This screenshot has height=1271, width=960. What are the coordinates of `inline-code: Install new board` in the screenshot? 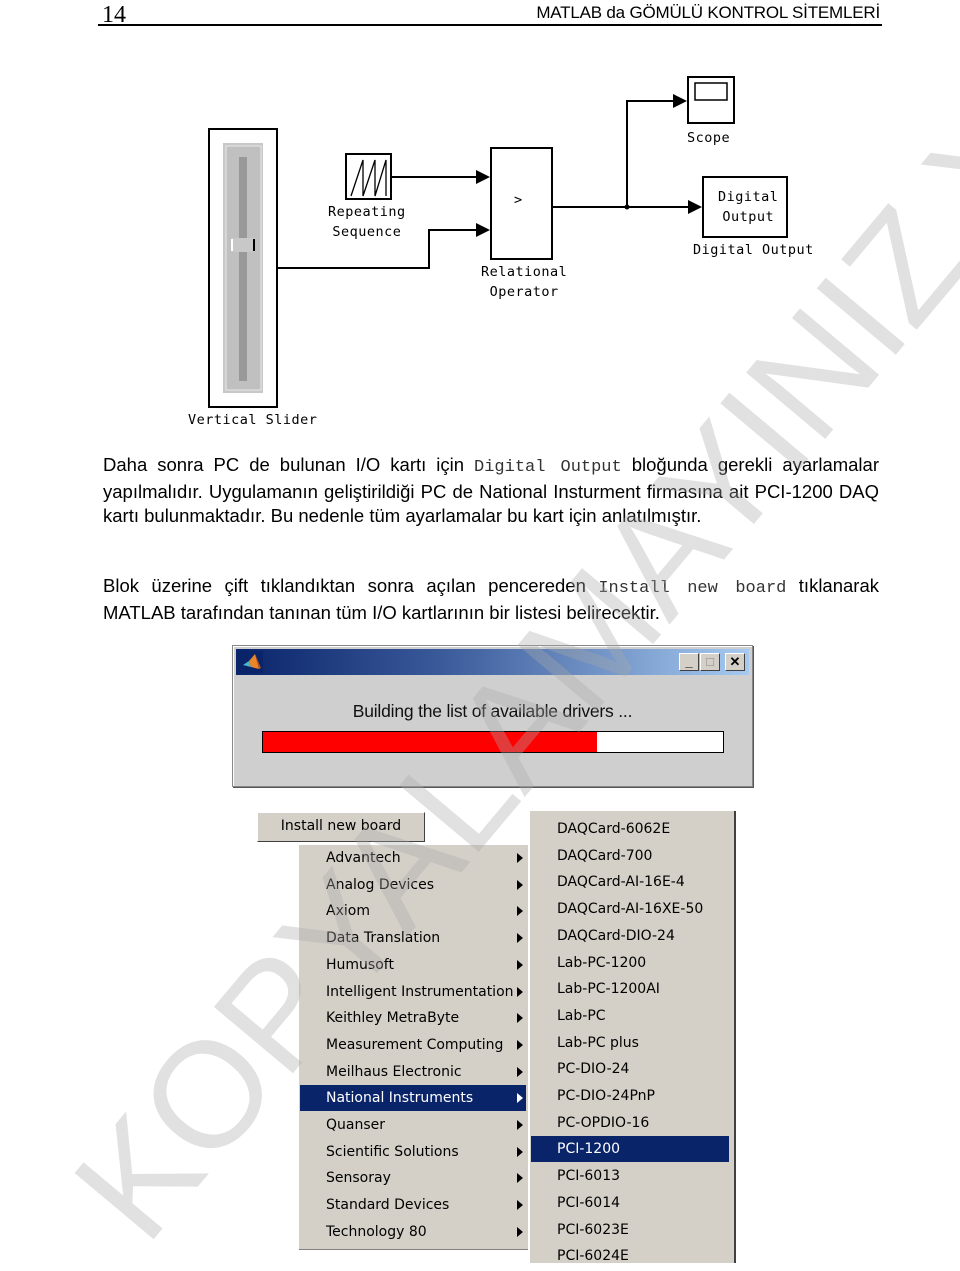 It's located at (692, 588).